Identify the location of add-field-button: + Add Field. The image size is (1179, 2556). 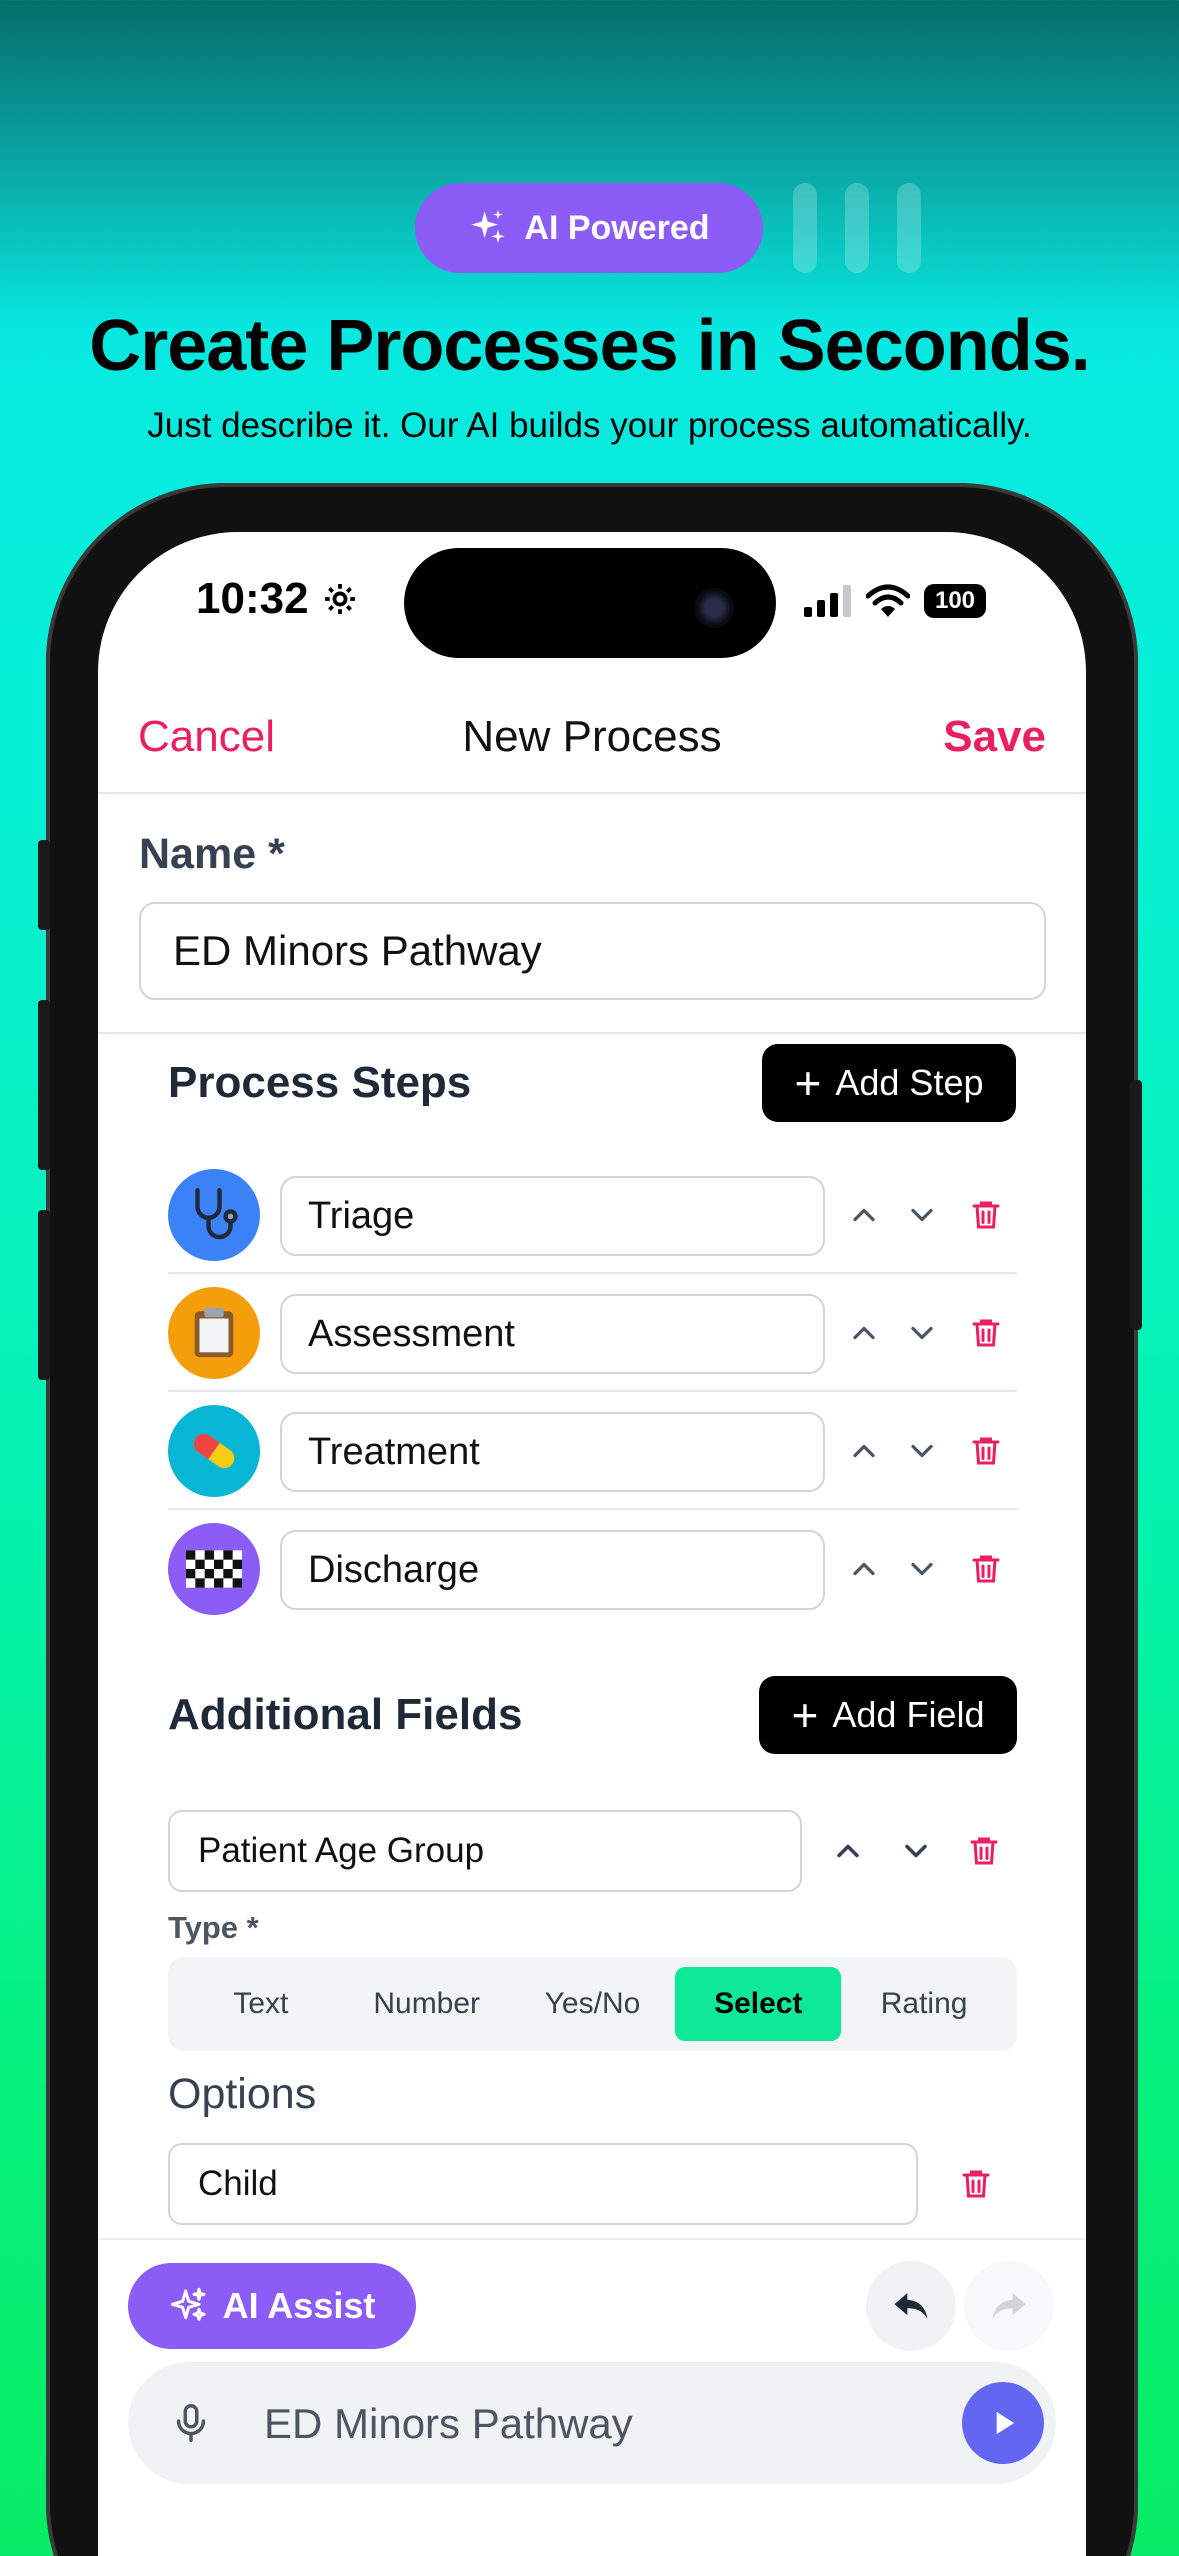
(888, 1715).